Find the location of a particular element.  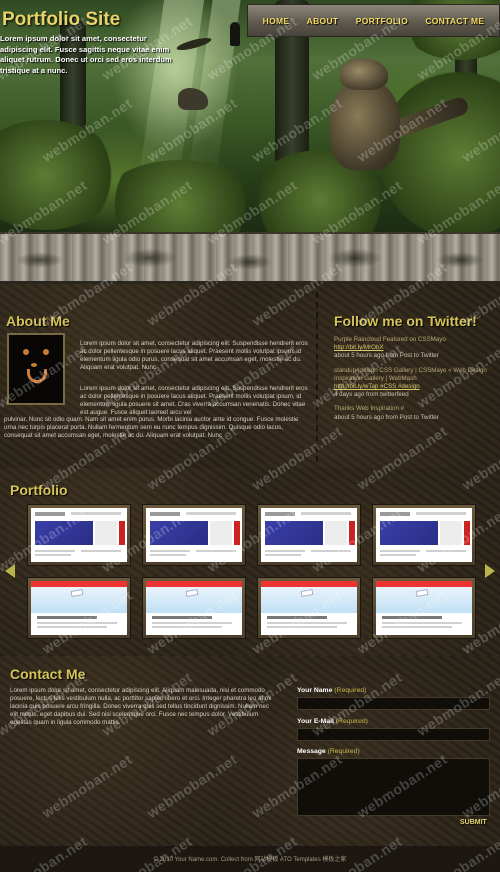

message-label-text: Message is located at coordinates (311, 751).